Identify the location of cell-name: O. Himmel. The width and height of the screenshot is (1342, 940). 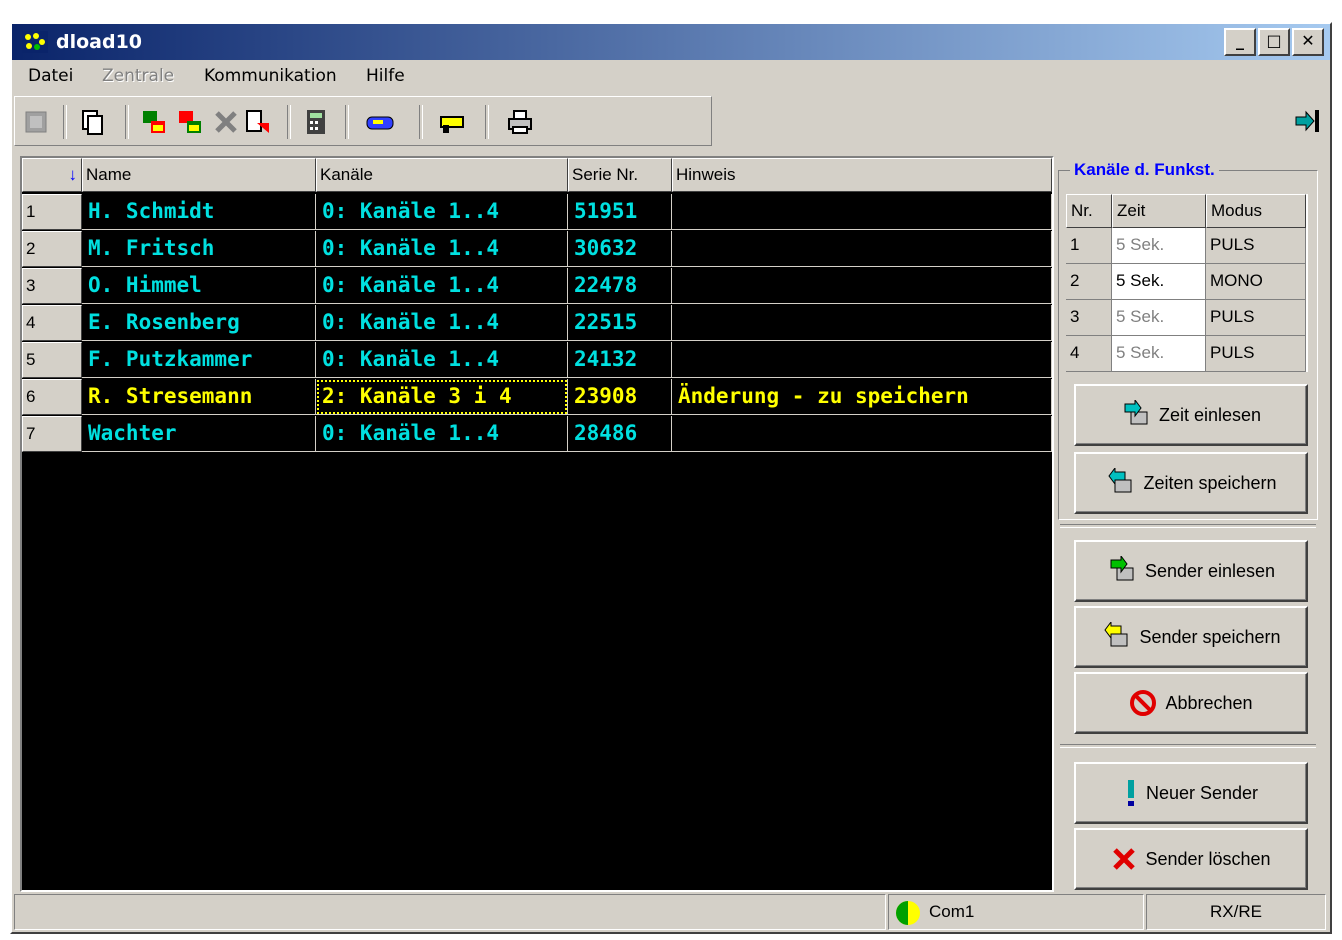
(199, 286).